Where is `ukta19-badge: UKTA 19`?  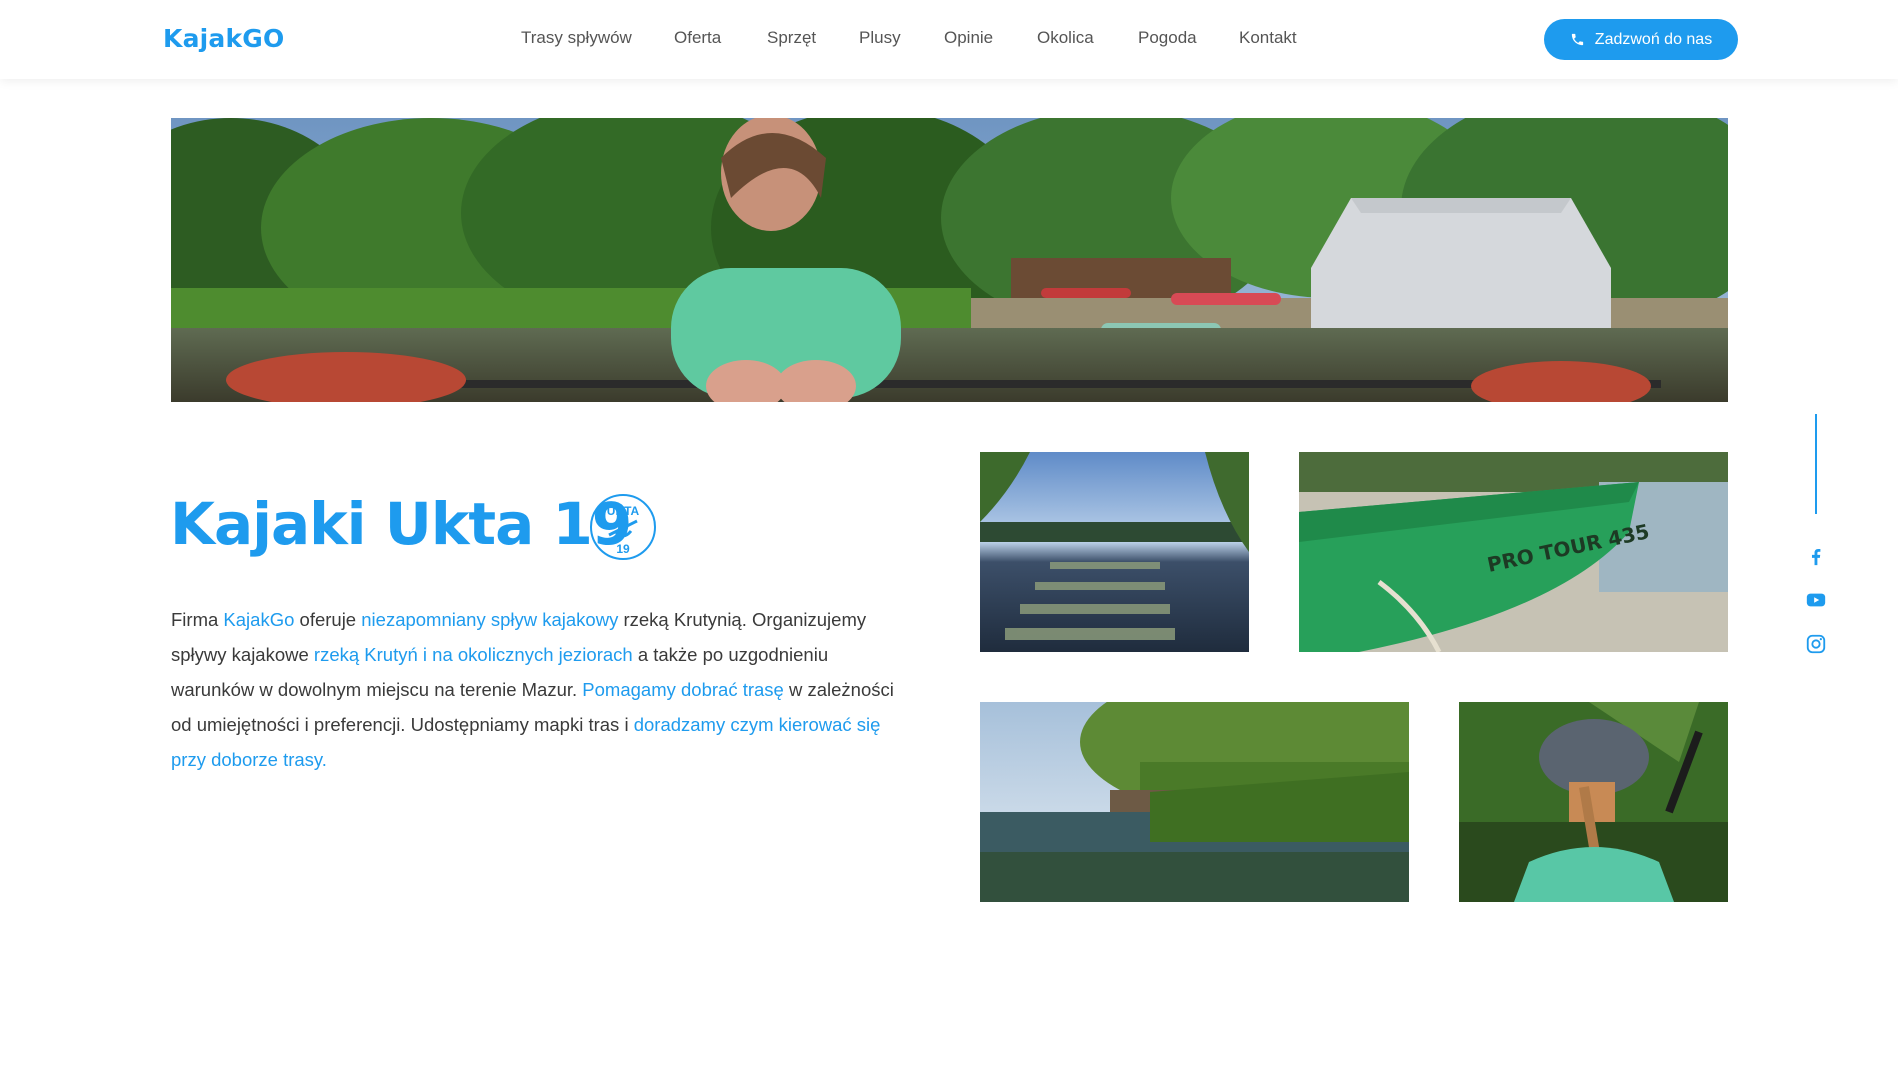 ukta19-badge: UKTA 19 is located at coordinates (623, 527).